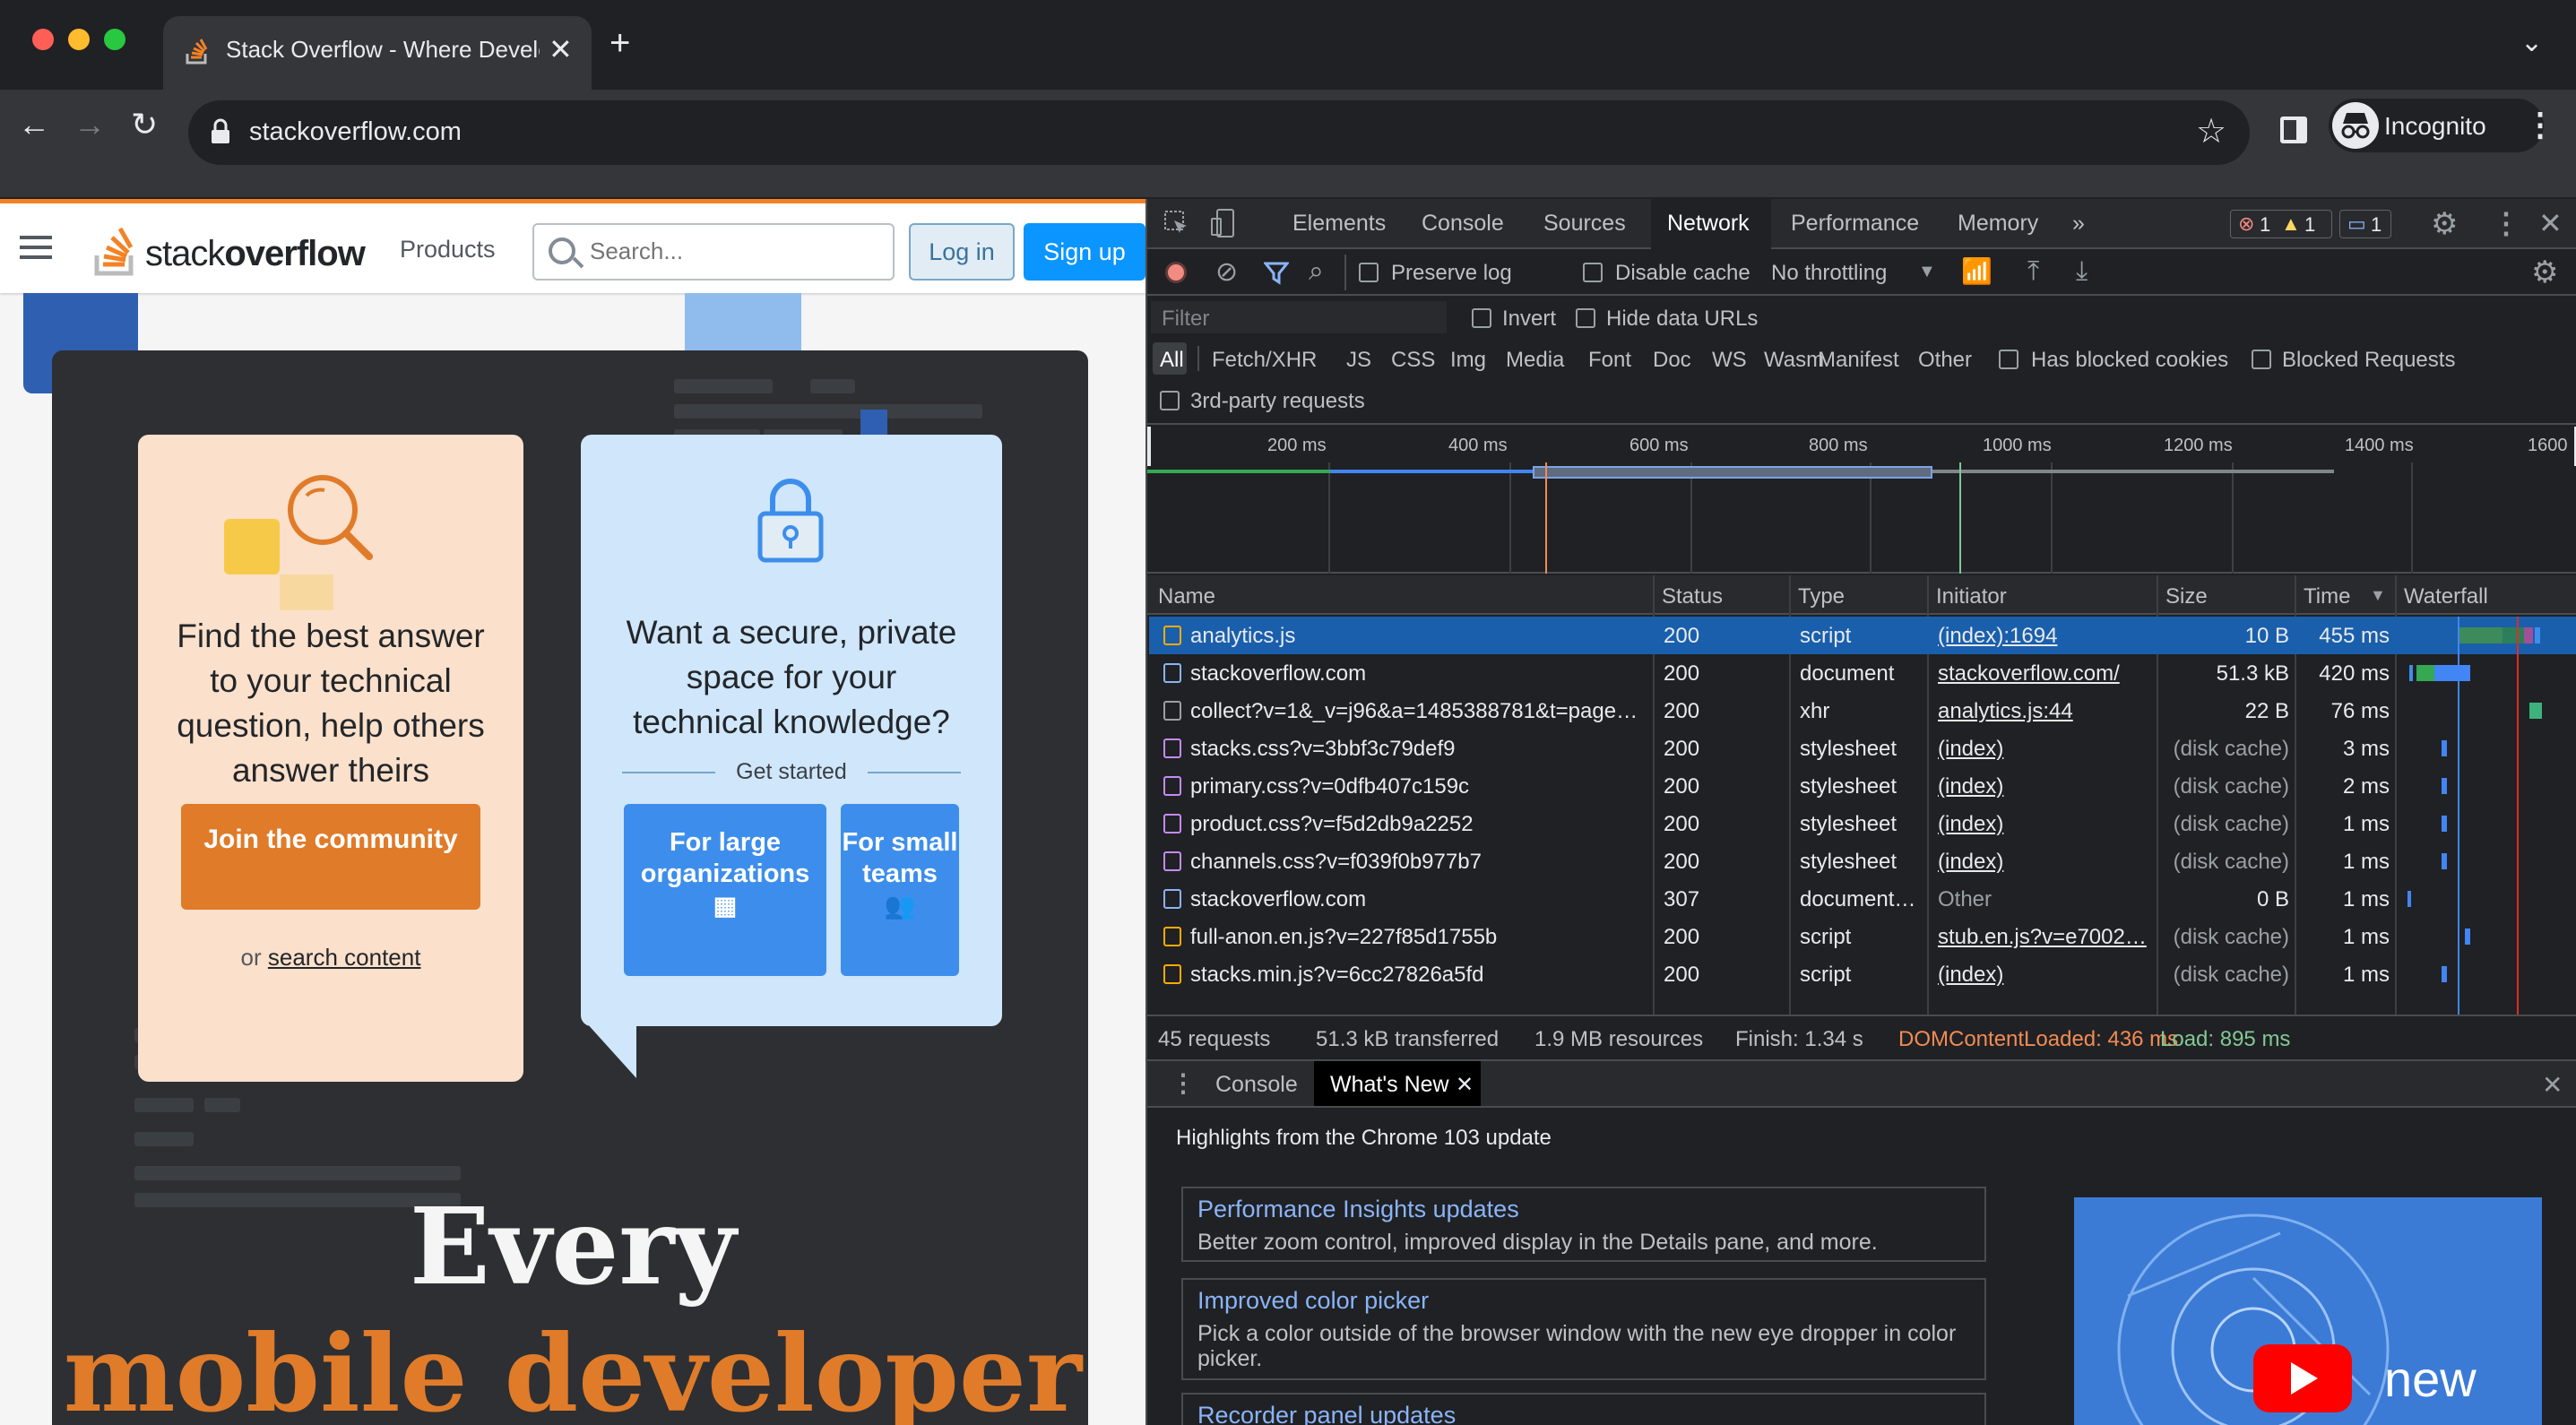 The image size is (2576, 1425). I want to click on col-time: Time, so click(2327, 596).